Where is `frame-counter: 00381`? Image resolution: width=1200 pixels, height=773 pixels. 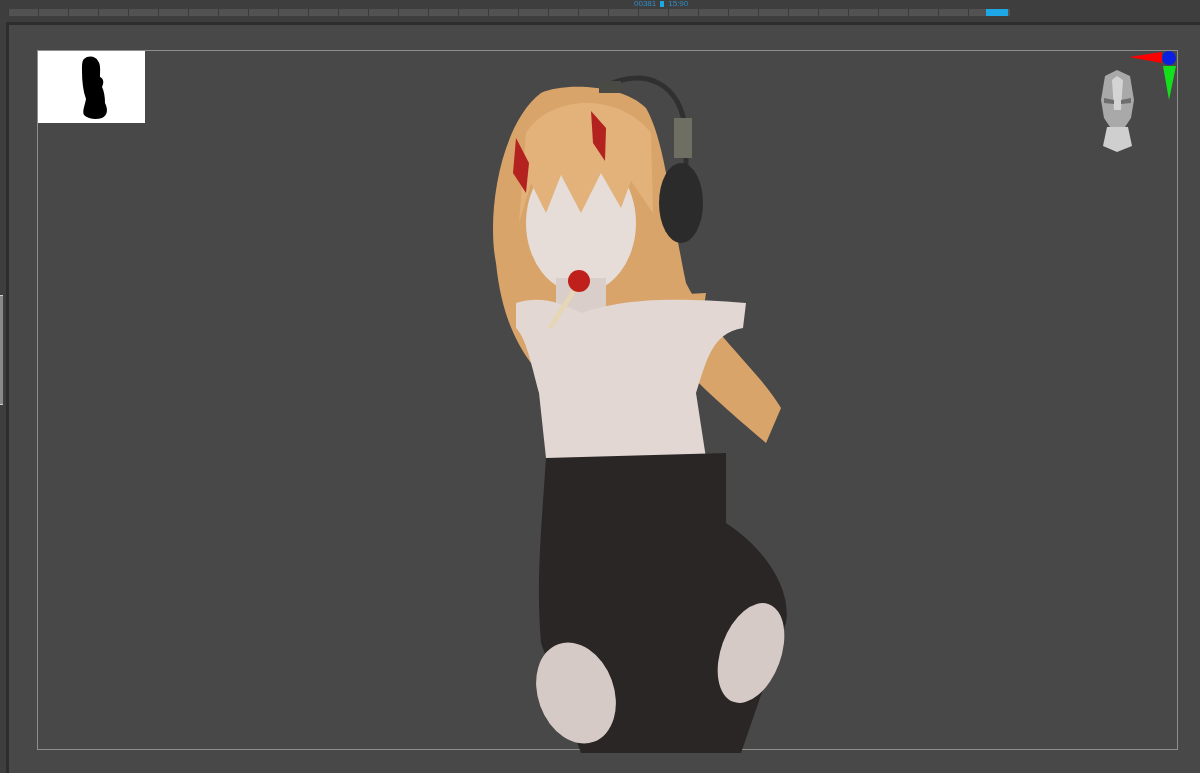
frame-counter: 00381 is located at coordinates (645, 4).